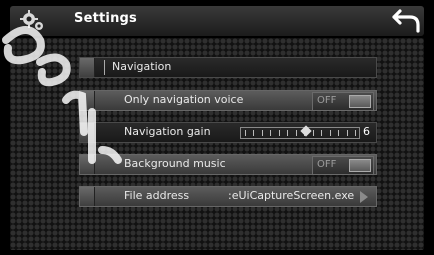 This screenshot has height=255, width=434. What do you see at coordinates (184, 99) in the screenshot?
I see `only-navigation-voice-label: Only navigation voice` at bounding box center [184, 99].